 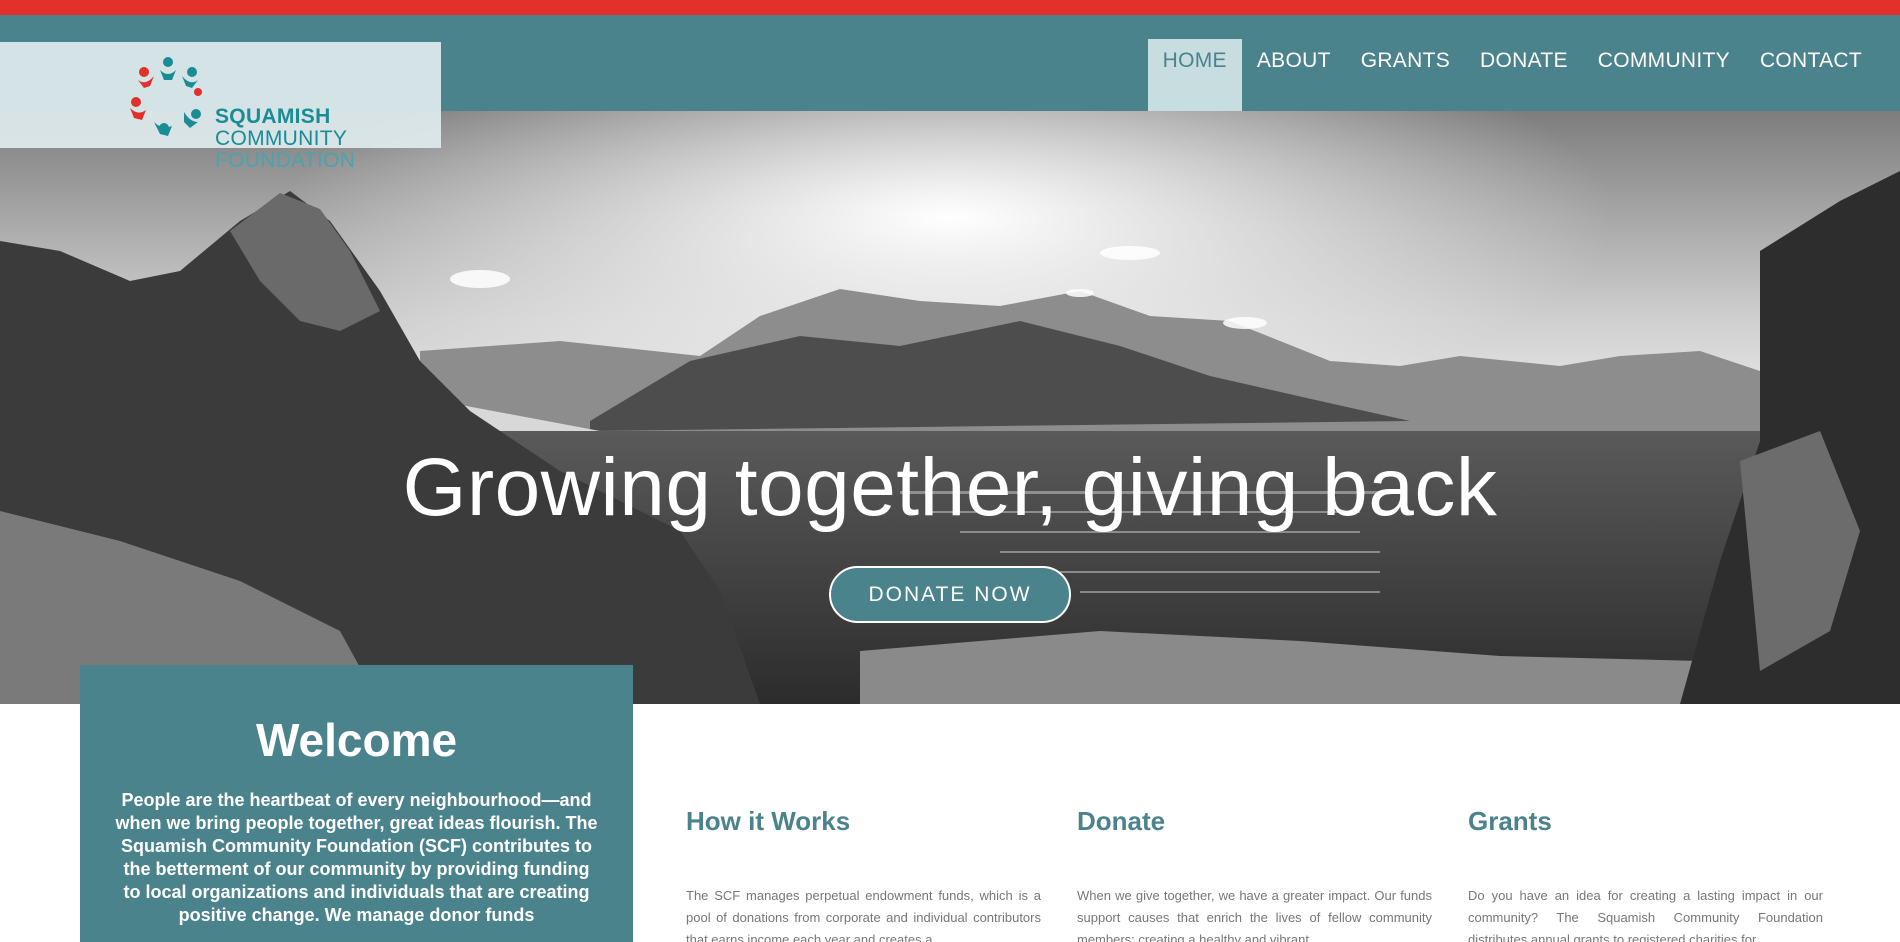 What do you see at coordinates (1822, 75) in the screenshot?
I see `nav-contact: CONTACT` at bounding box center [1822, 75].